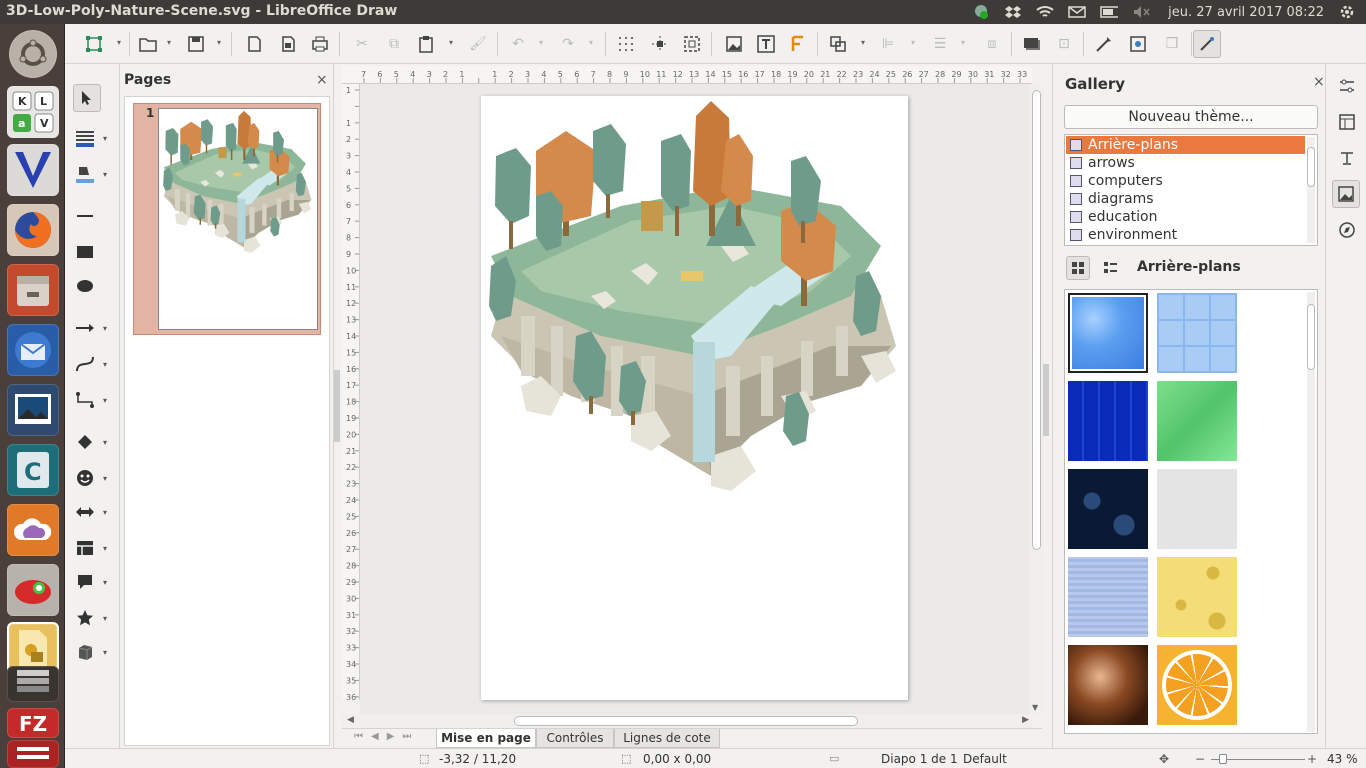 The height and width of the screenshot is (768, 1366). Describe the element at coordinates (1185, 145) in the screenshot. I see `theme-item-arriere-plans: Arrière-plans` at that location.